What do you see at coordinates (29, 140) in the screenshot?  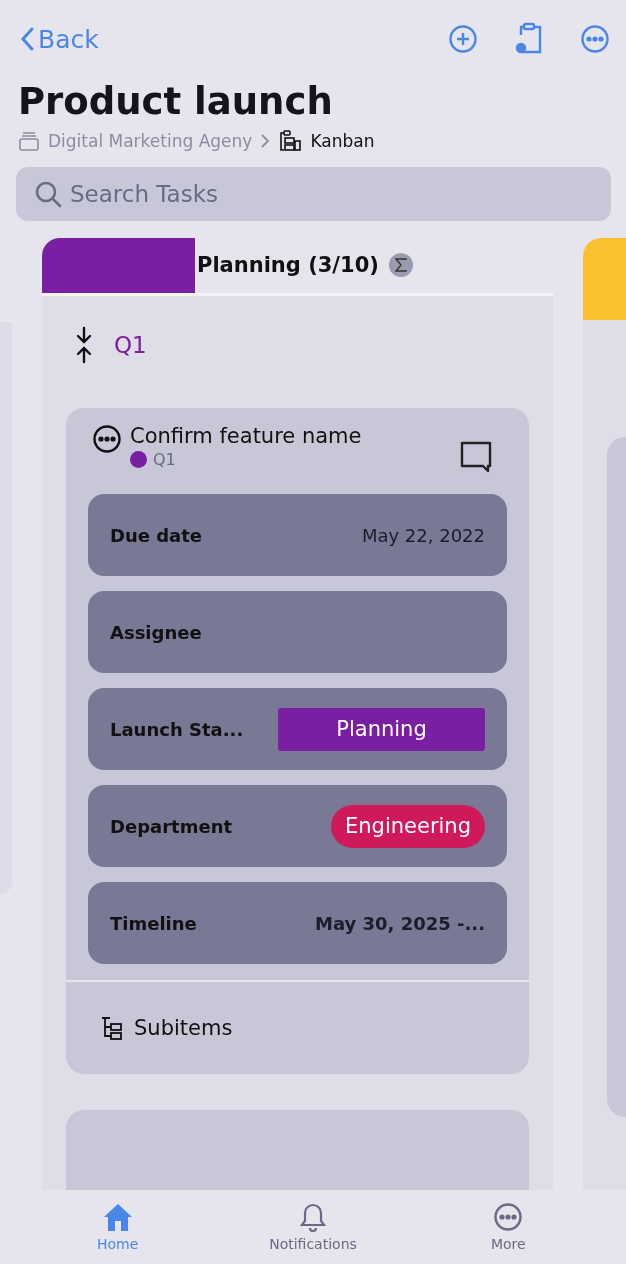 I see `stack-icon` at bounding box center [29, 140].